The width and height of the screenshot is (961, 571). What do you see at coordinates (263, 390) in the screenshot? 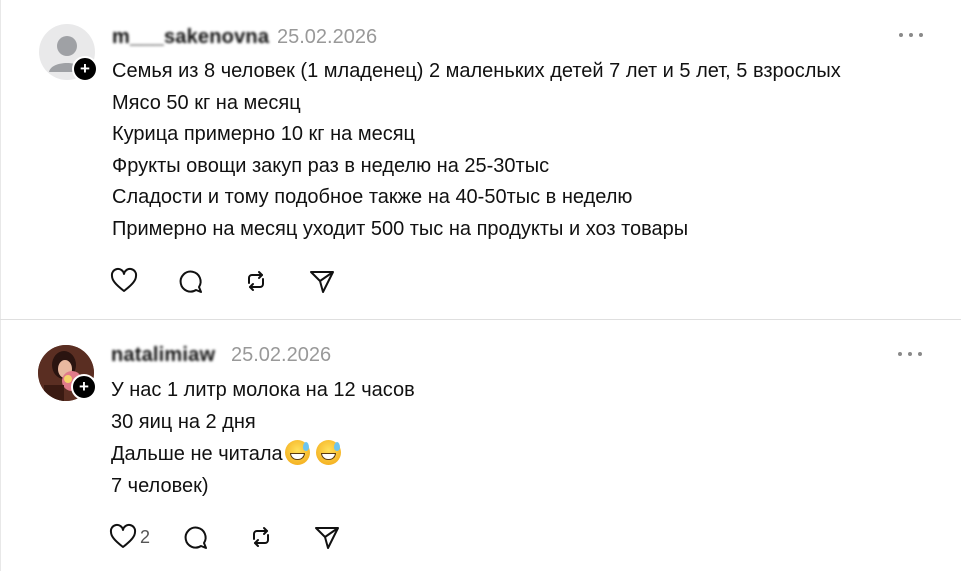
I see `text-line: У нас 1 литр молока на 12 часов` at bounding box center [263, 390].